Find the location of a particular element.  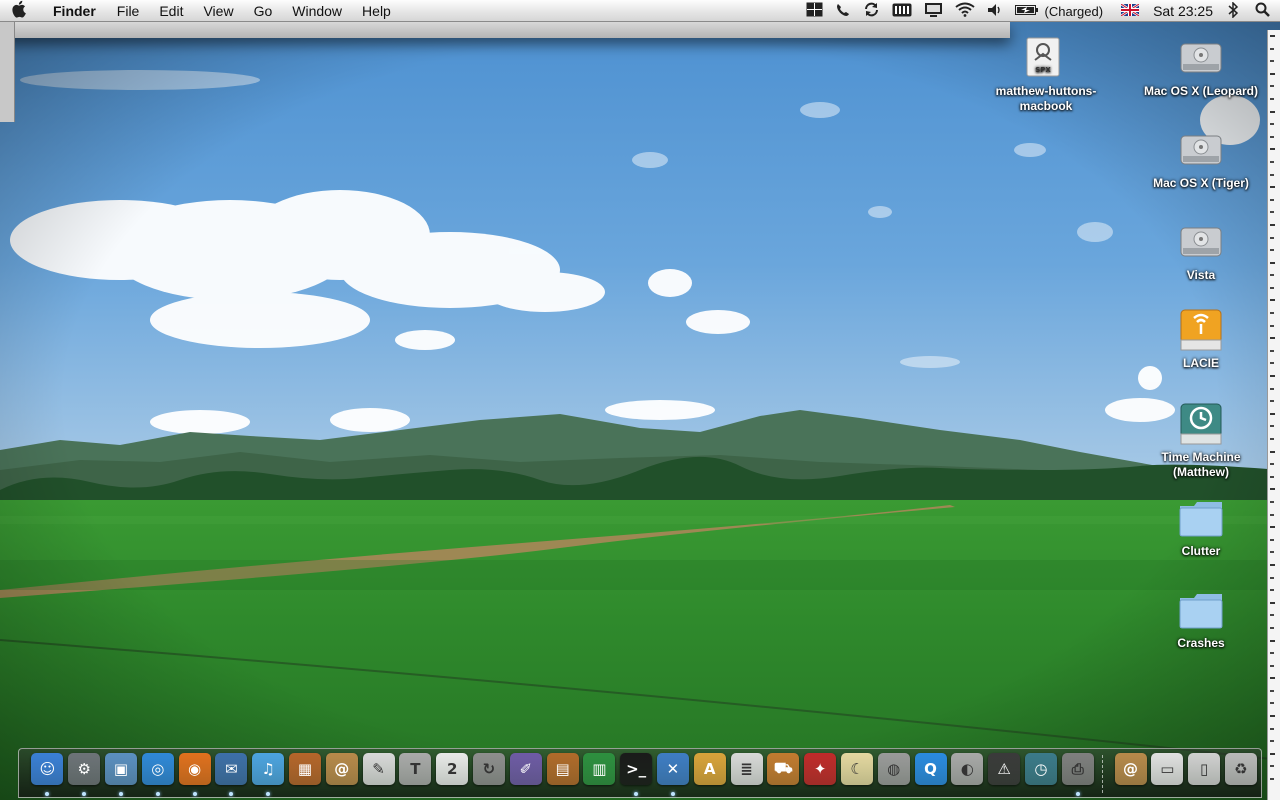

dock-pages: A is located at coordinates (709, 773).